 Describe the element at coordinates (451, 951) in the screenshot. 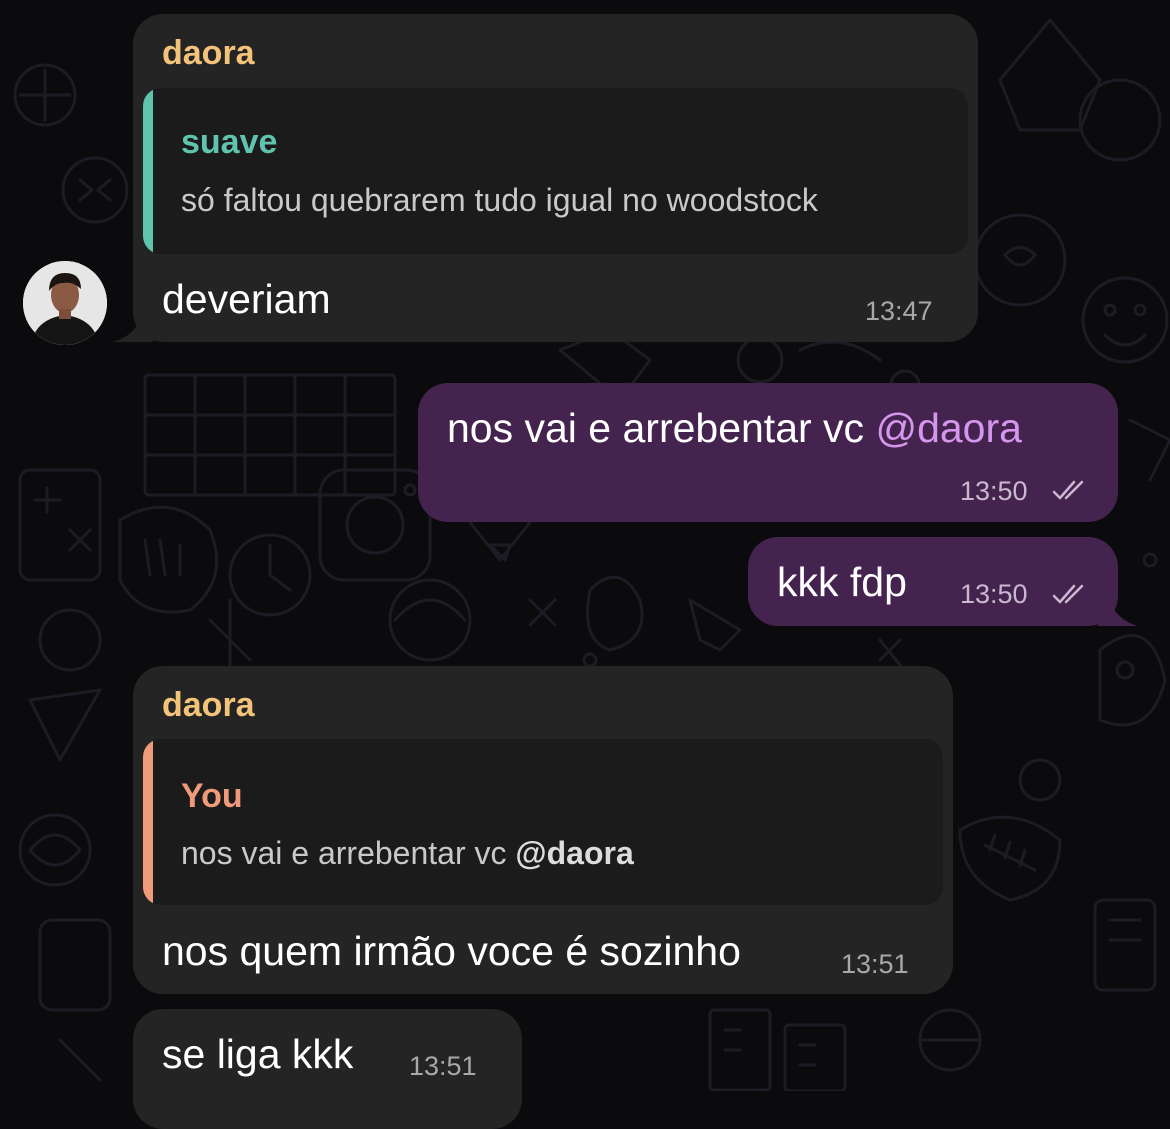

I see `message-text: nos quem irmão voce é sozinho` at that location.